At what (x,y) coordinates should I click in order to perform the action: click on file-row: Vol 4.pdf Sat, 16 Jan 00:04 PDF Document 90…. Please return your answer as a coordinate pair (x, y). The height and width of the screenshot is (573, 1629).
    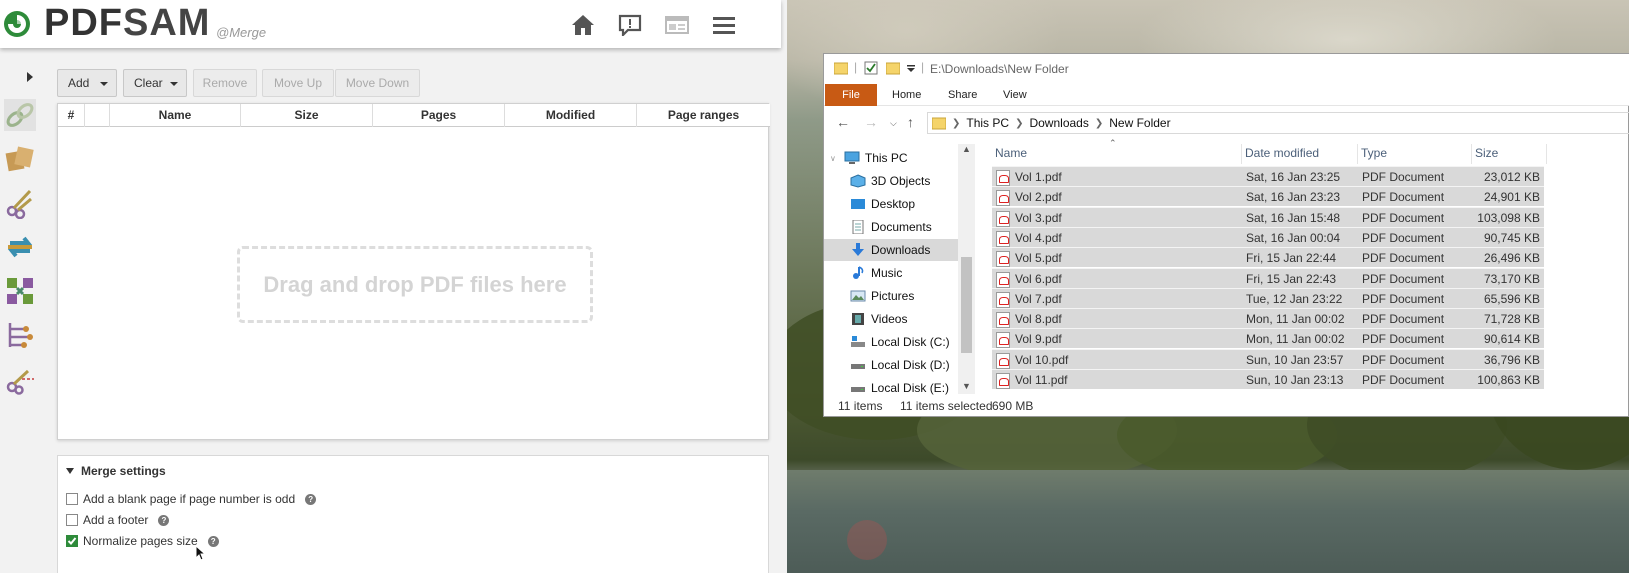
    Looking at the image, I should click on (1268, 236).